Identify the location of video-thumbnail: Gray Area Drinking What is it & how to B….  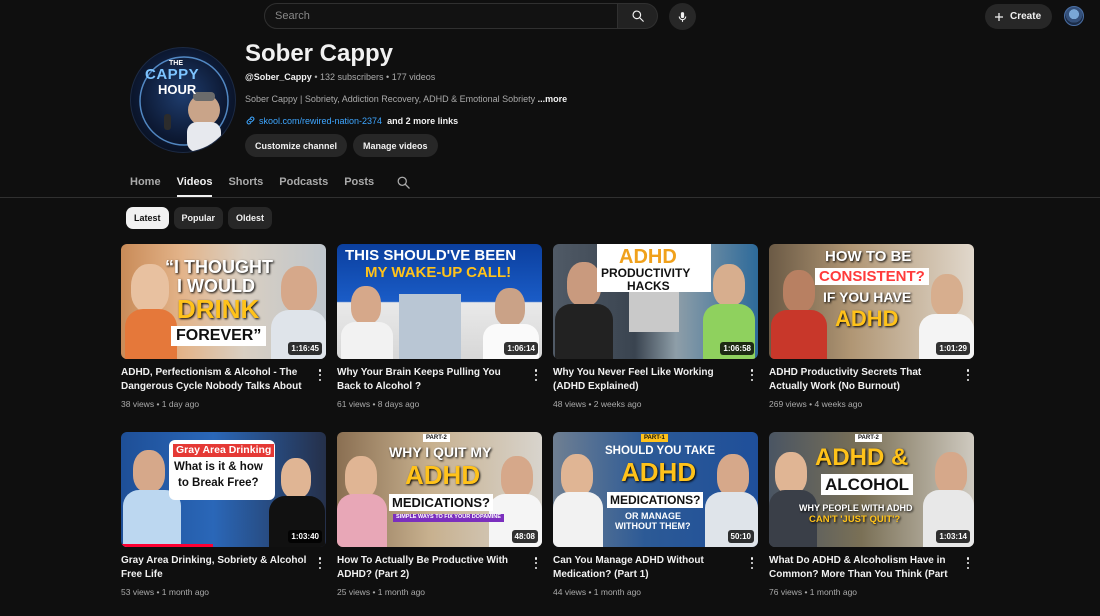
(223, 489).